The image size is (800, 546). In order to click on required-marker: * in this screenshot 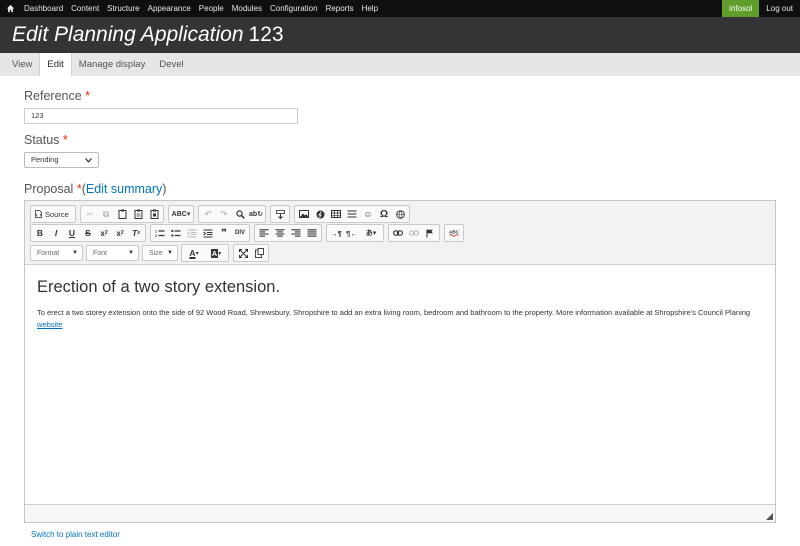, I will do `click(65, 140)`.